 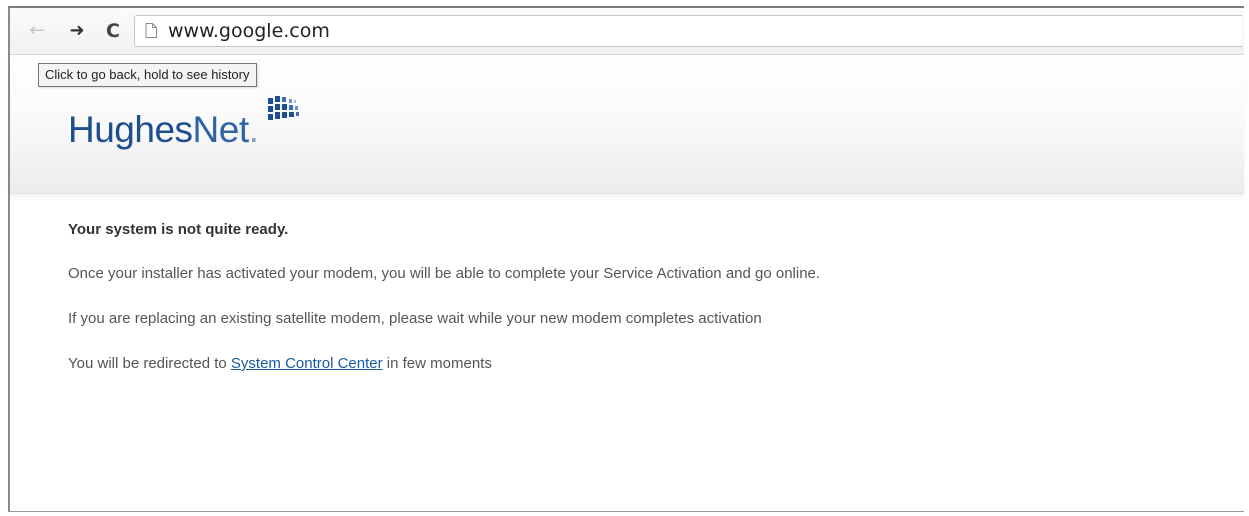 What do you see at coordinates (688, 31) in the screenshot?
I see `address-bar: www.google.com` at bounding box center [688, 31].